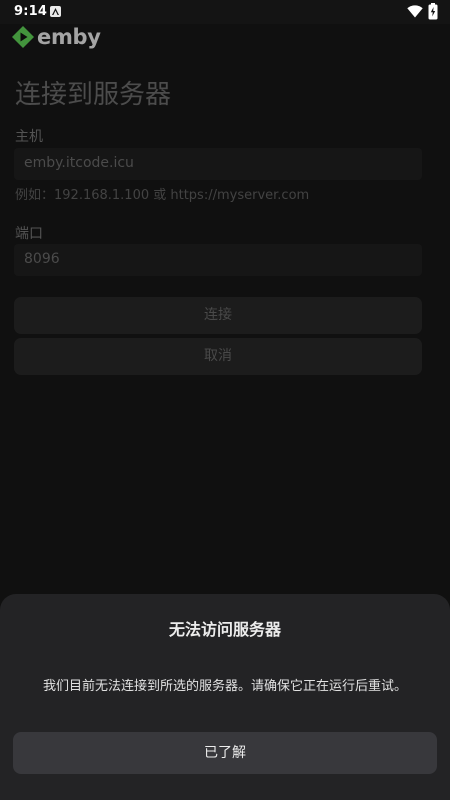 This screenshot has height=800, width=450. Describe the element at coordinates (31, 11) in the screenshot. I see `status-time: 9:14` at that location.